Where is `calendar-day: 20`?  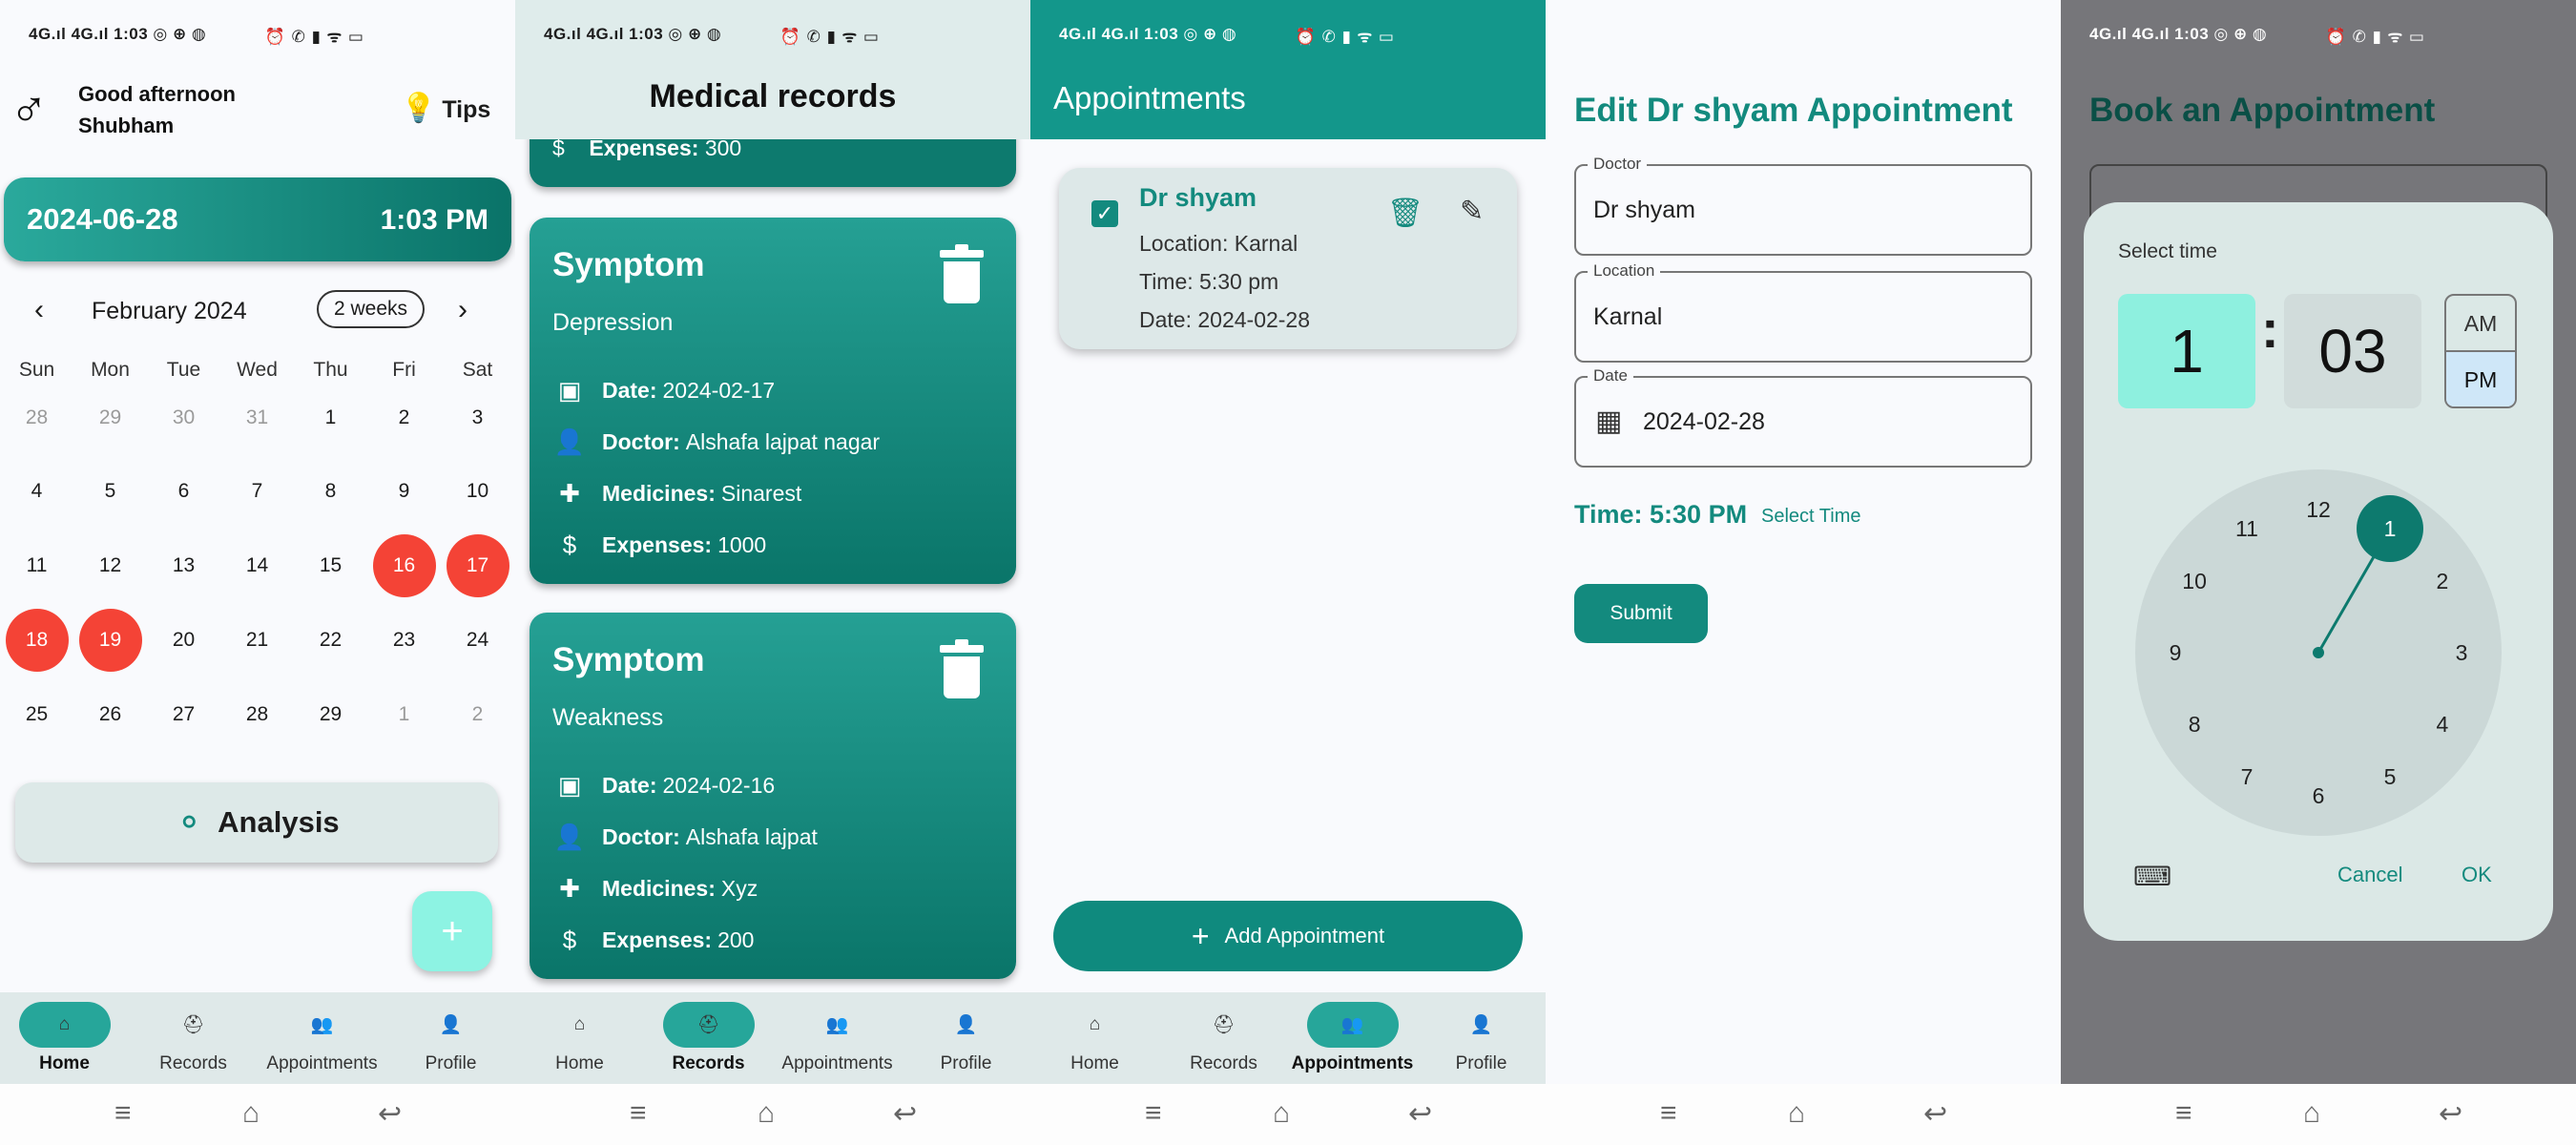
calendar-day: 20 is located at coordinates (183, 640).